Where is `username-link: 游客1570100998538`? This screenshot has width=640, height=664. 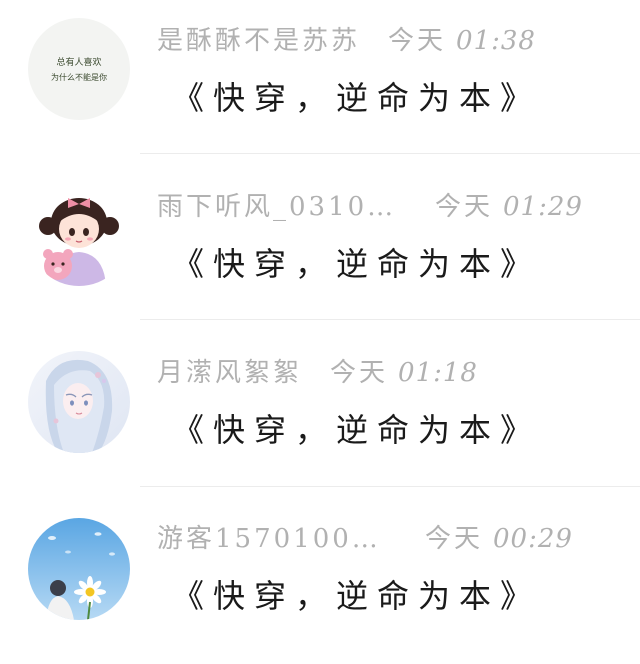
username-link: 游客1570100998538 is located at coordinates (277, 539).